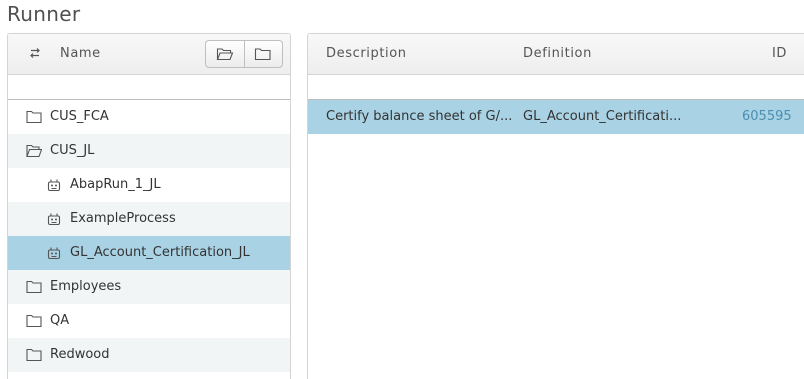  I want to click on definition-column-header: Definition, so click(557, 53).